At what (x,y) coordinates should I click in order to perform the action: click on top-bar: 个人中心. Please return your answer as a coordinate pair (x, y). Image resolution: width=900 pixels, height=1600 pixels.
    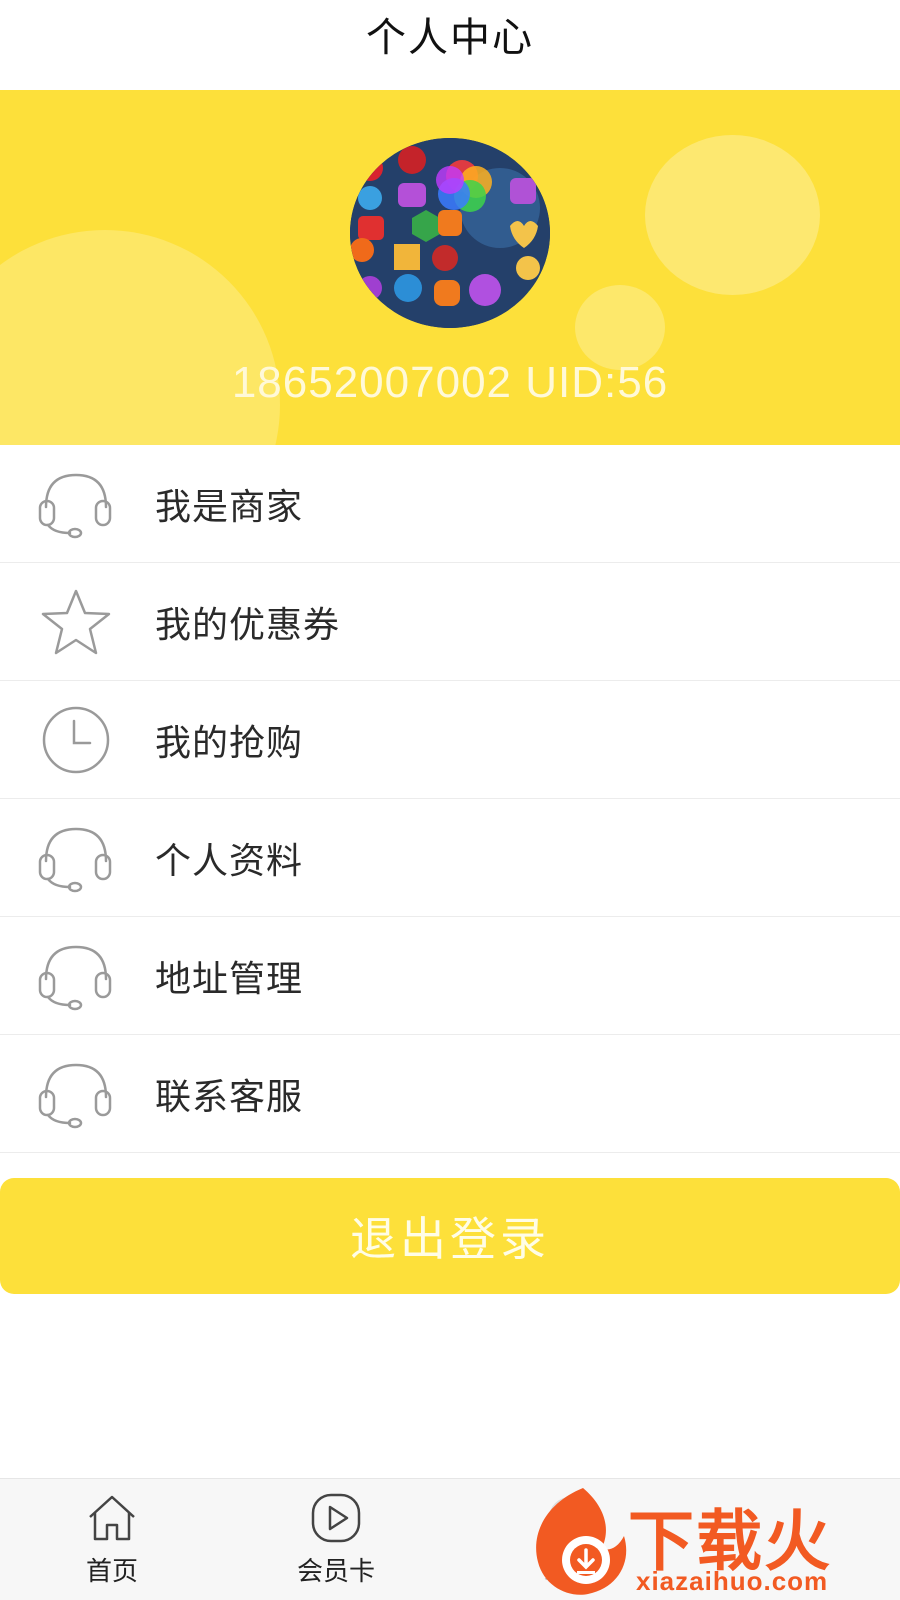
    Looking at the image, I should click on (450, 45).